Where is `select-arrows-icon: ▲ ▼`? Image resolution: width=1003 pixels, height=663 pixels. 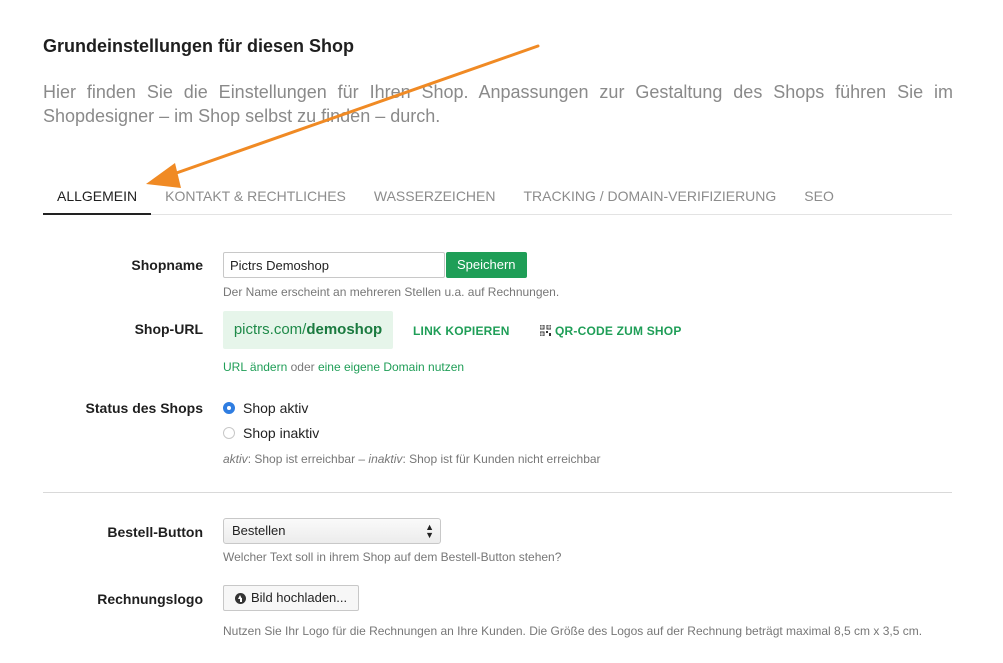
select-arrows-icon: ▲ ▼ is located at coordinates (429, 531).